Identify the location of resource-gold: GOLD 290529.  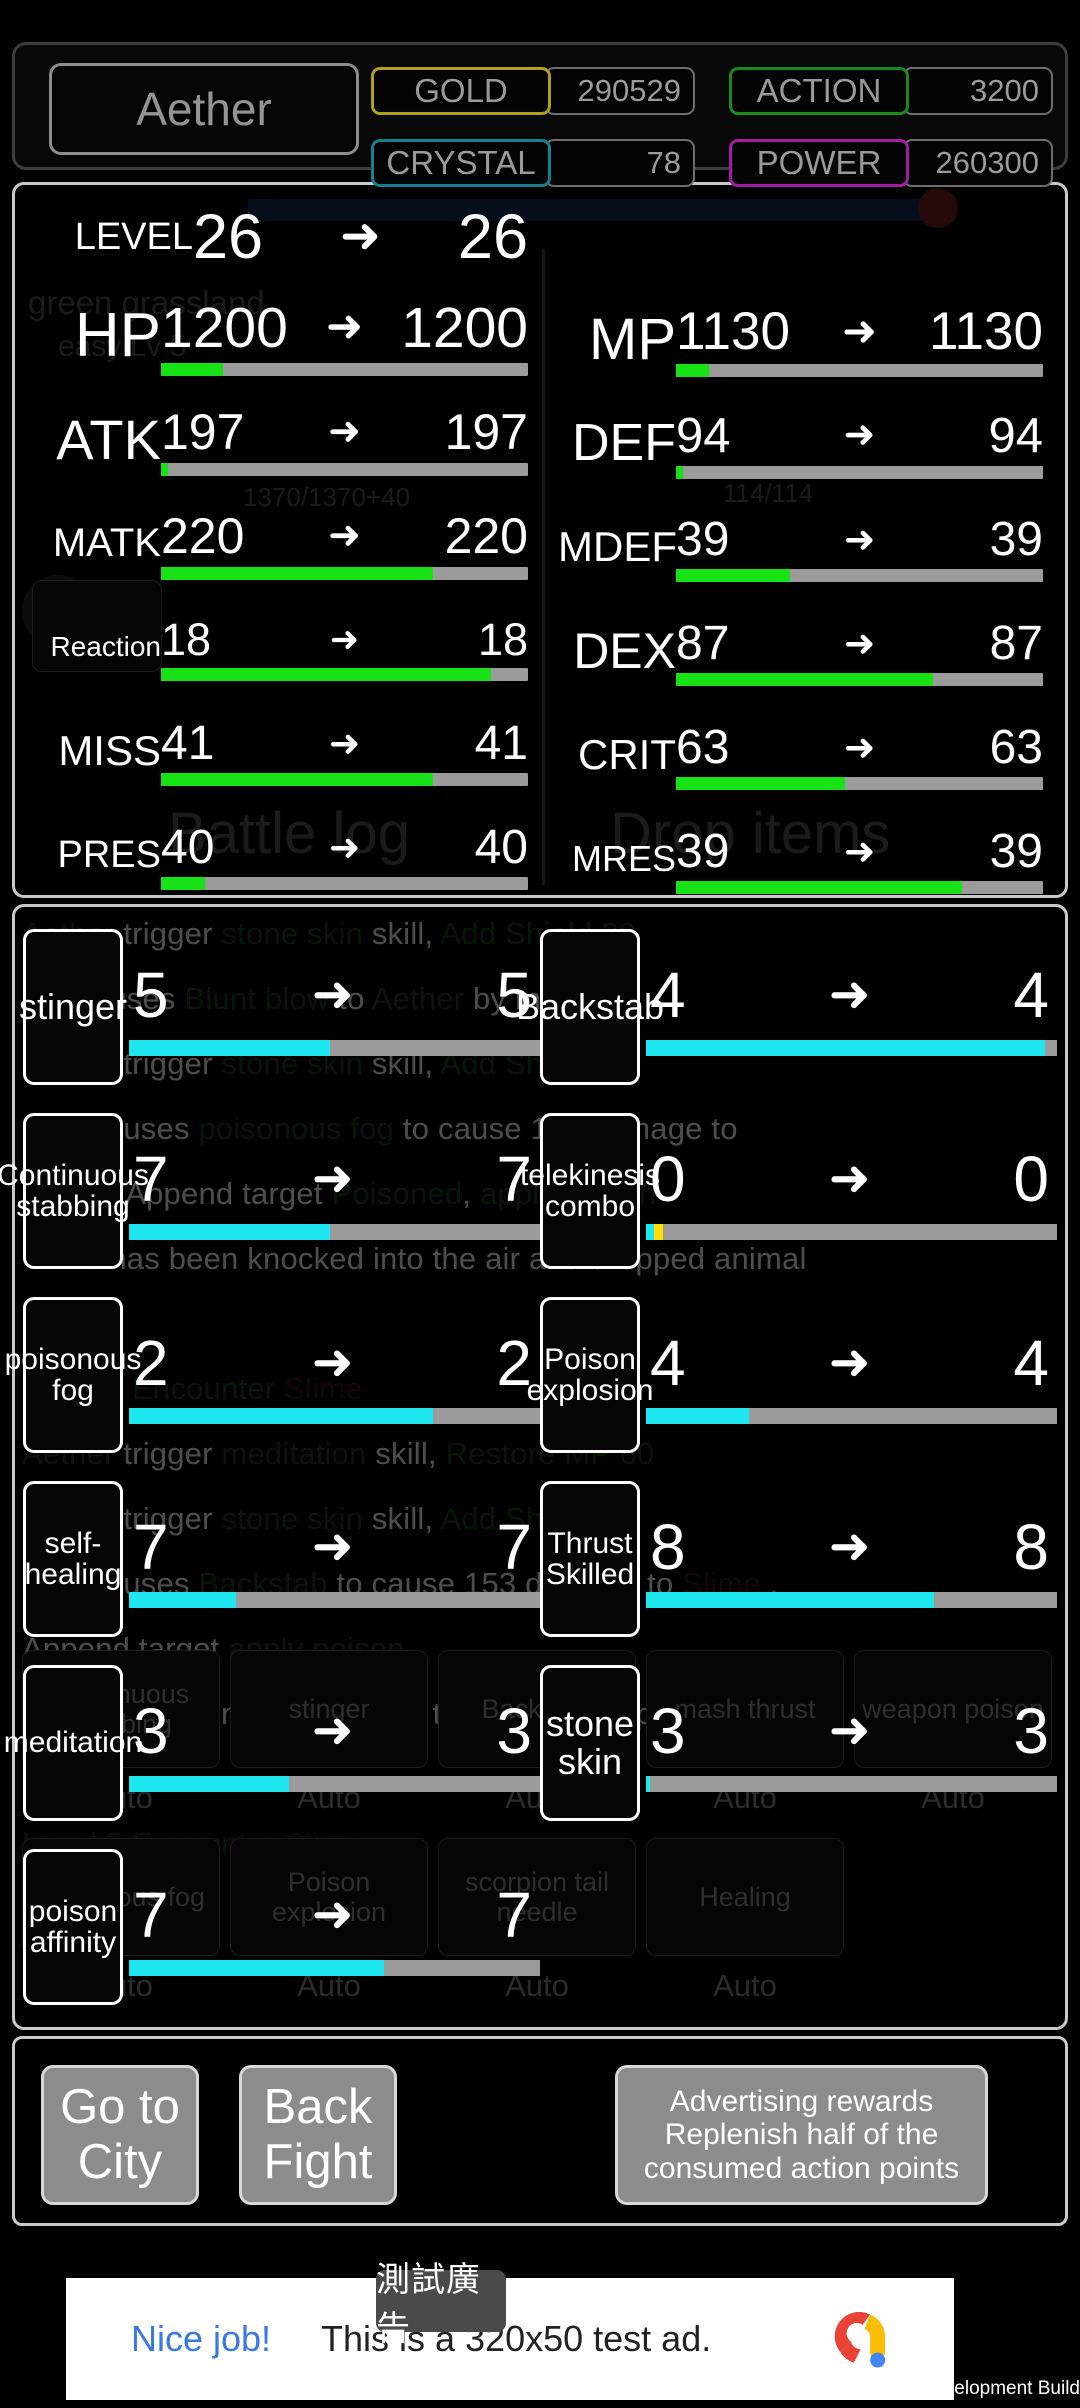
(533, 91).